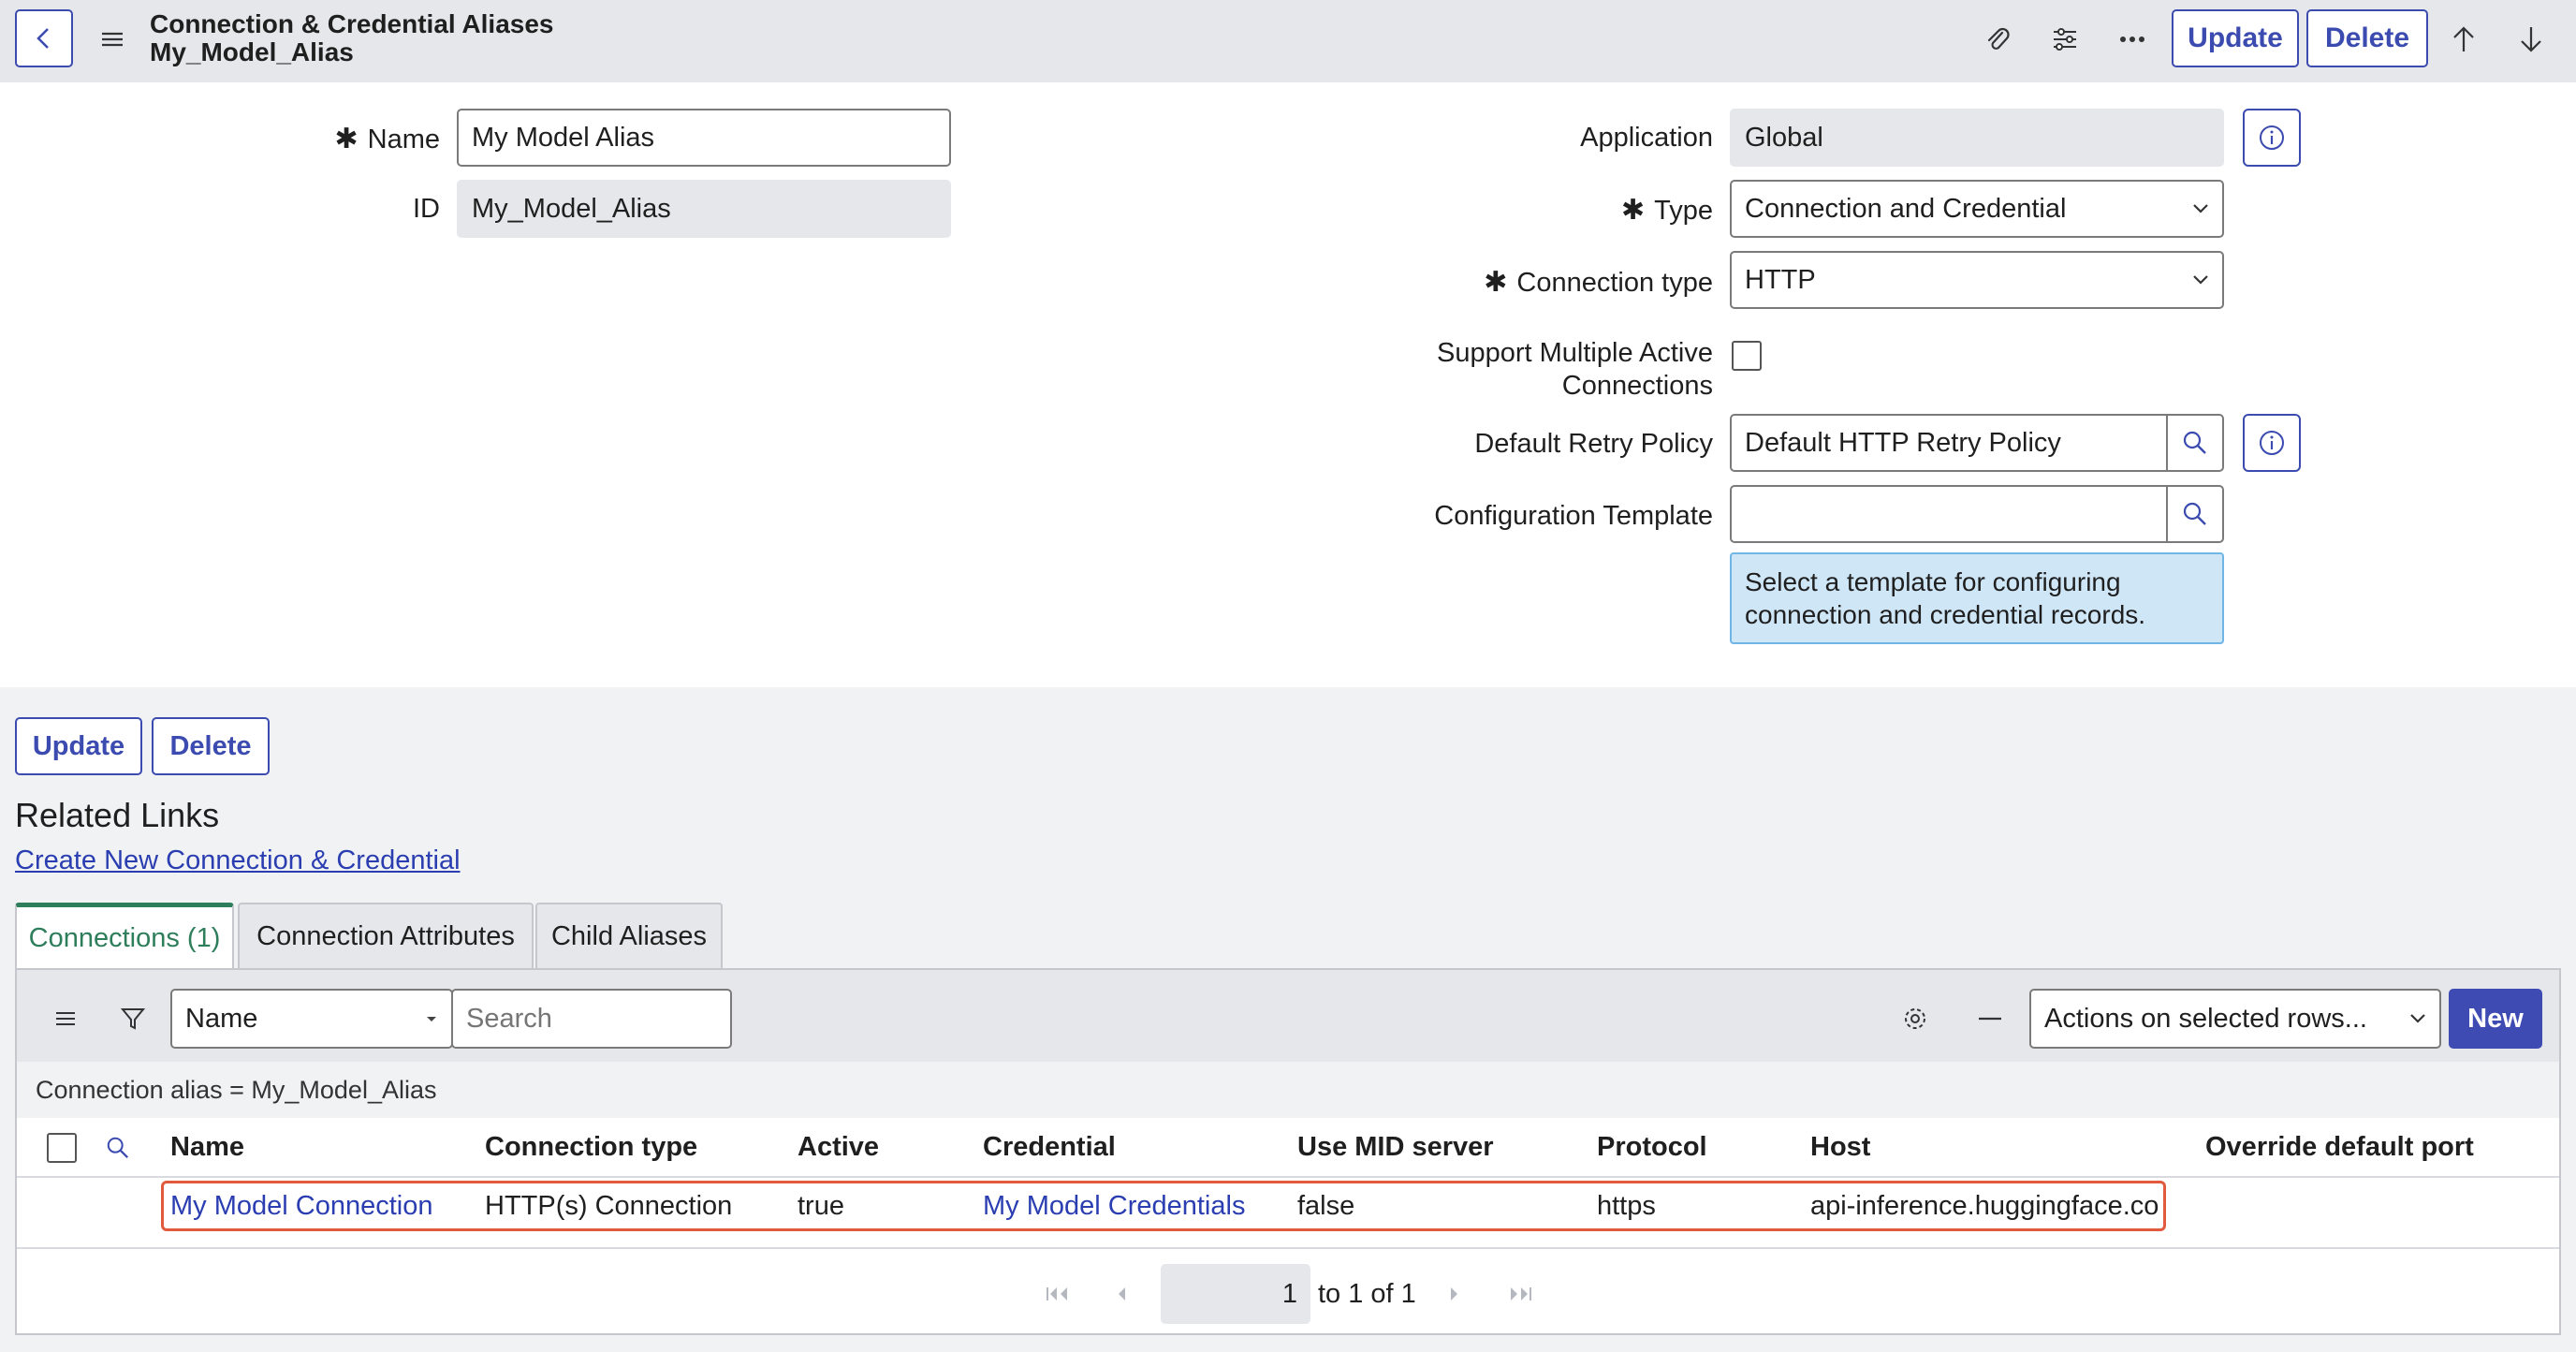 The width and height of the screenshot is (2576, 1352). Describe the element at coordinates (629, 936) in the screenshot. I see `tab-child-aliases: Child Aliases` at that location.